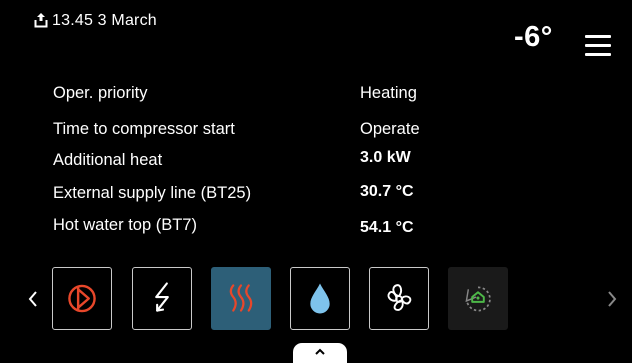 This screenshot has width=632, height=363. I want to click on value-hot-water-top: 54.1 °C, so click(387, 227).